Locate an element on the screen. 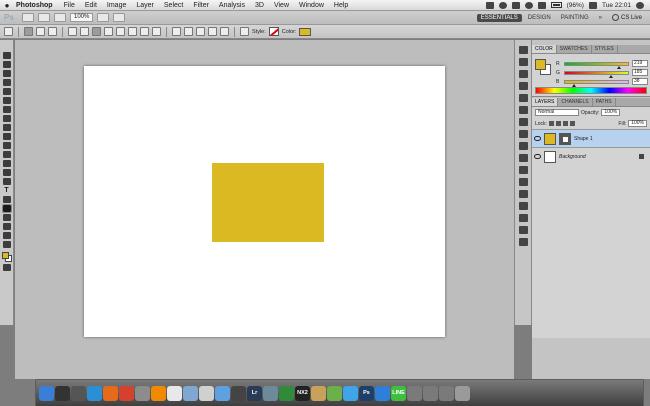 This screenshot has width=650, height=406. documents-folder-icon is located at coordinates (430, 393).